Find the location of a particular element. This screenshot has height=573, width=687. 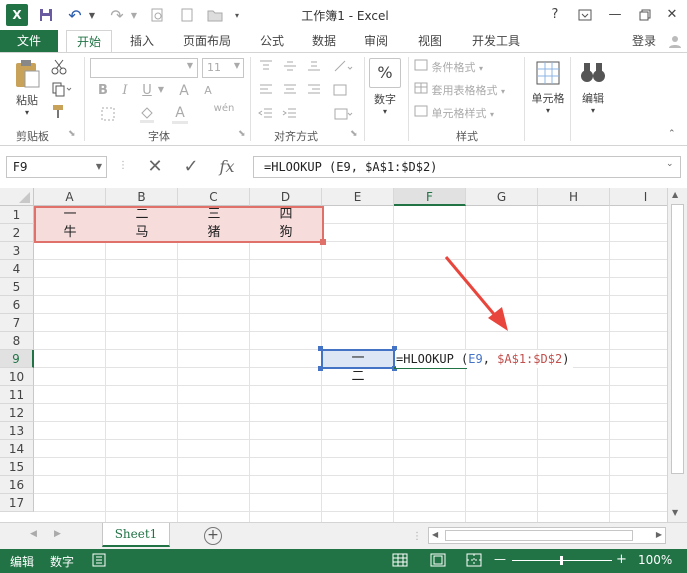

format-painter-icon is located at coordinates (59, 112).